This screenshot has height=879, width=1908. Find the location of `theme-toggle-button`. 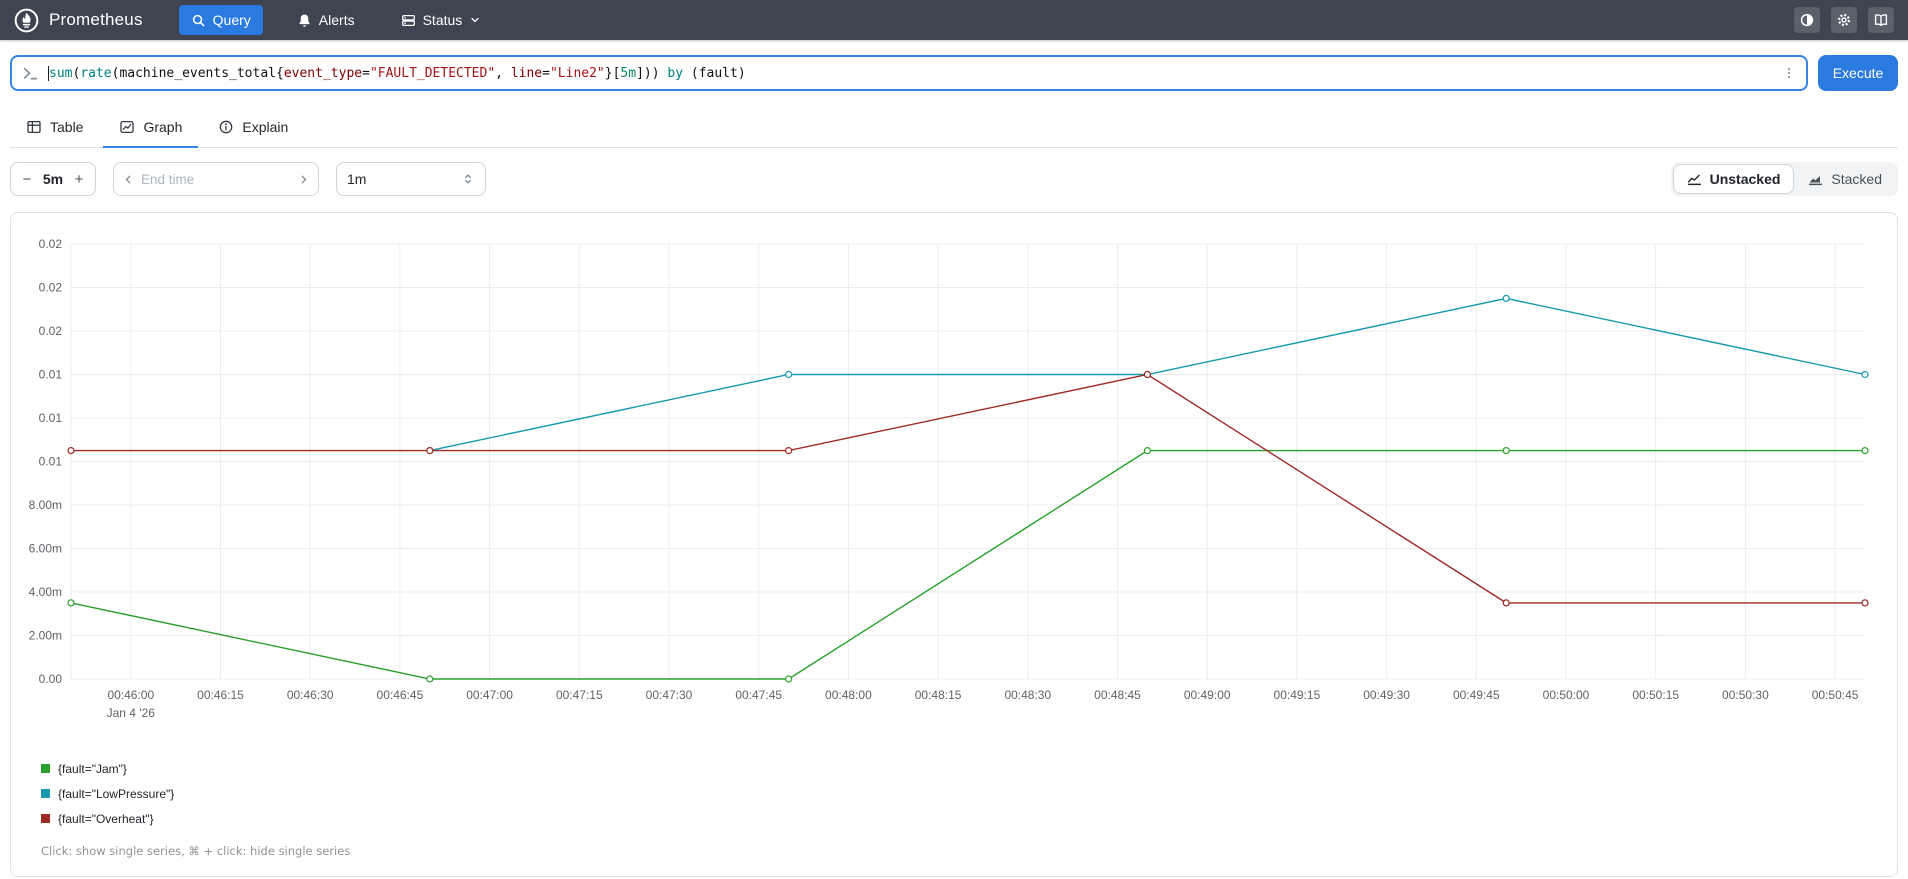

theme-toggle-button is located at coordinates (1807, 20).